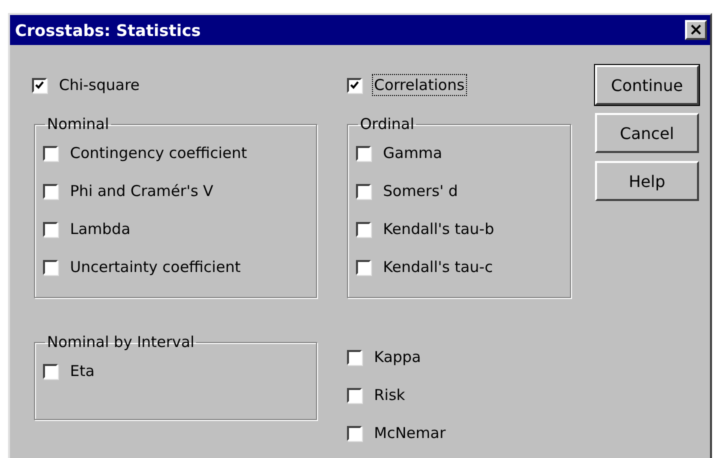 The image size is (719, 458). What do you see at coordinates (413, 153) in the screenshot?
I see `checkbox-label: Gamma` at bounding box center [413, 153].